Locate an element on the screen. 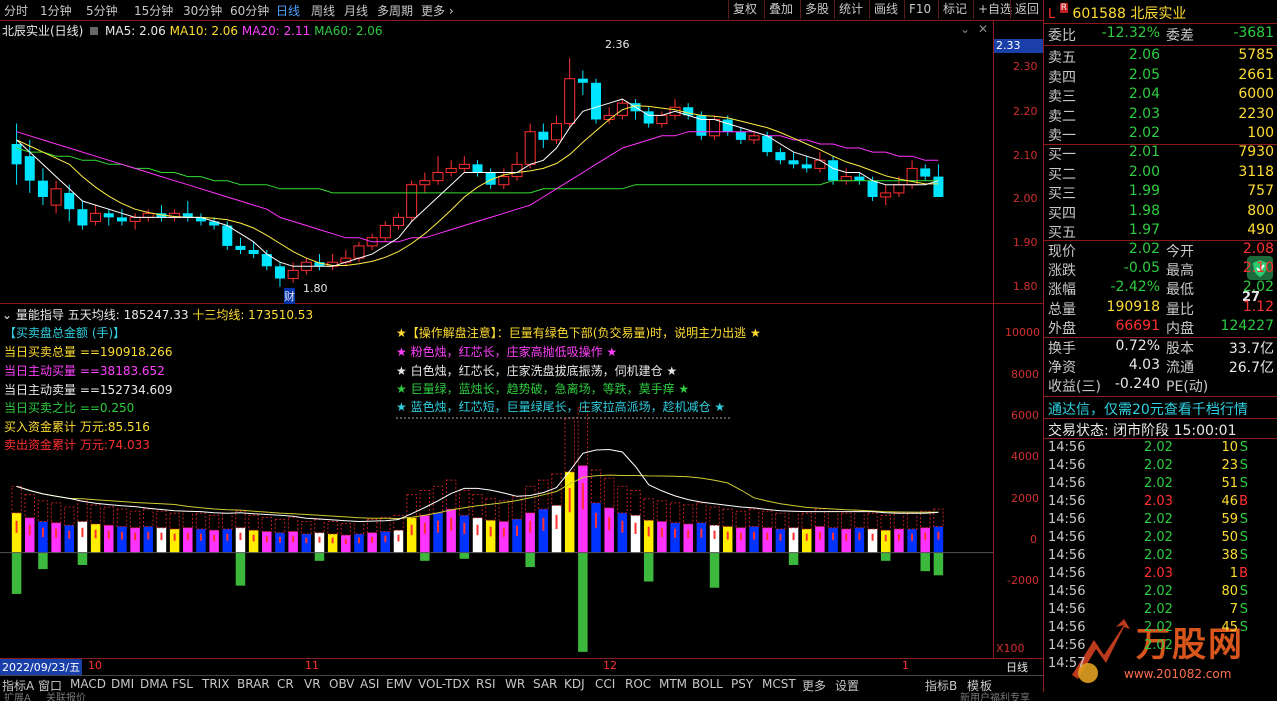 This screenshot has height=701, width=1277. buys-row: 买四 1.98 800 is located at coordinates (1162, 212).